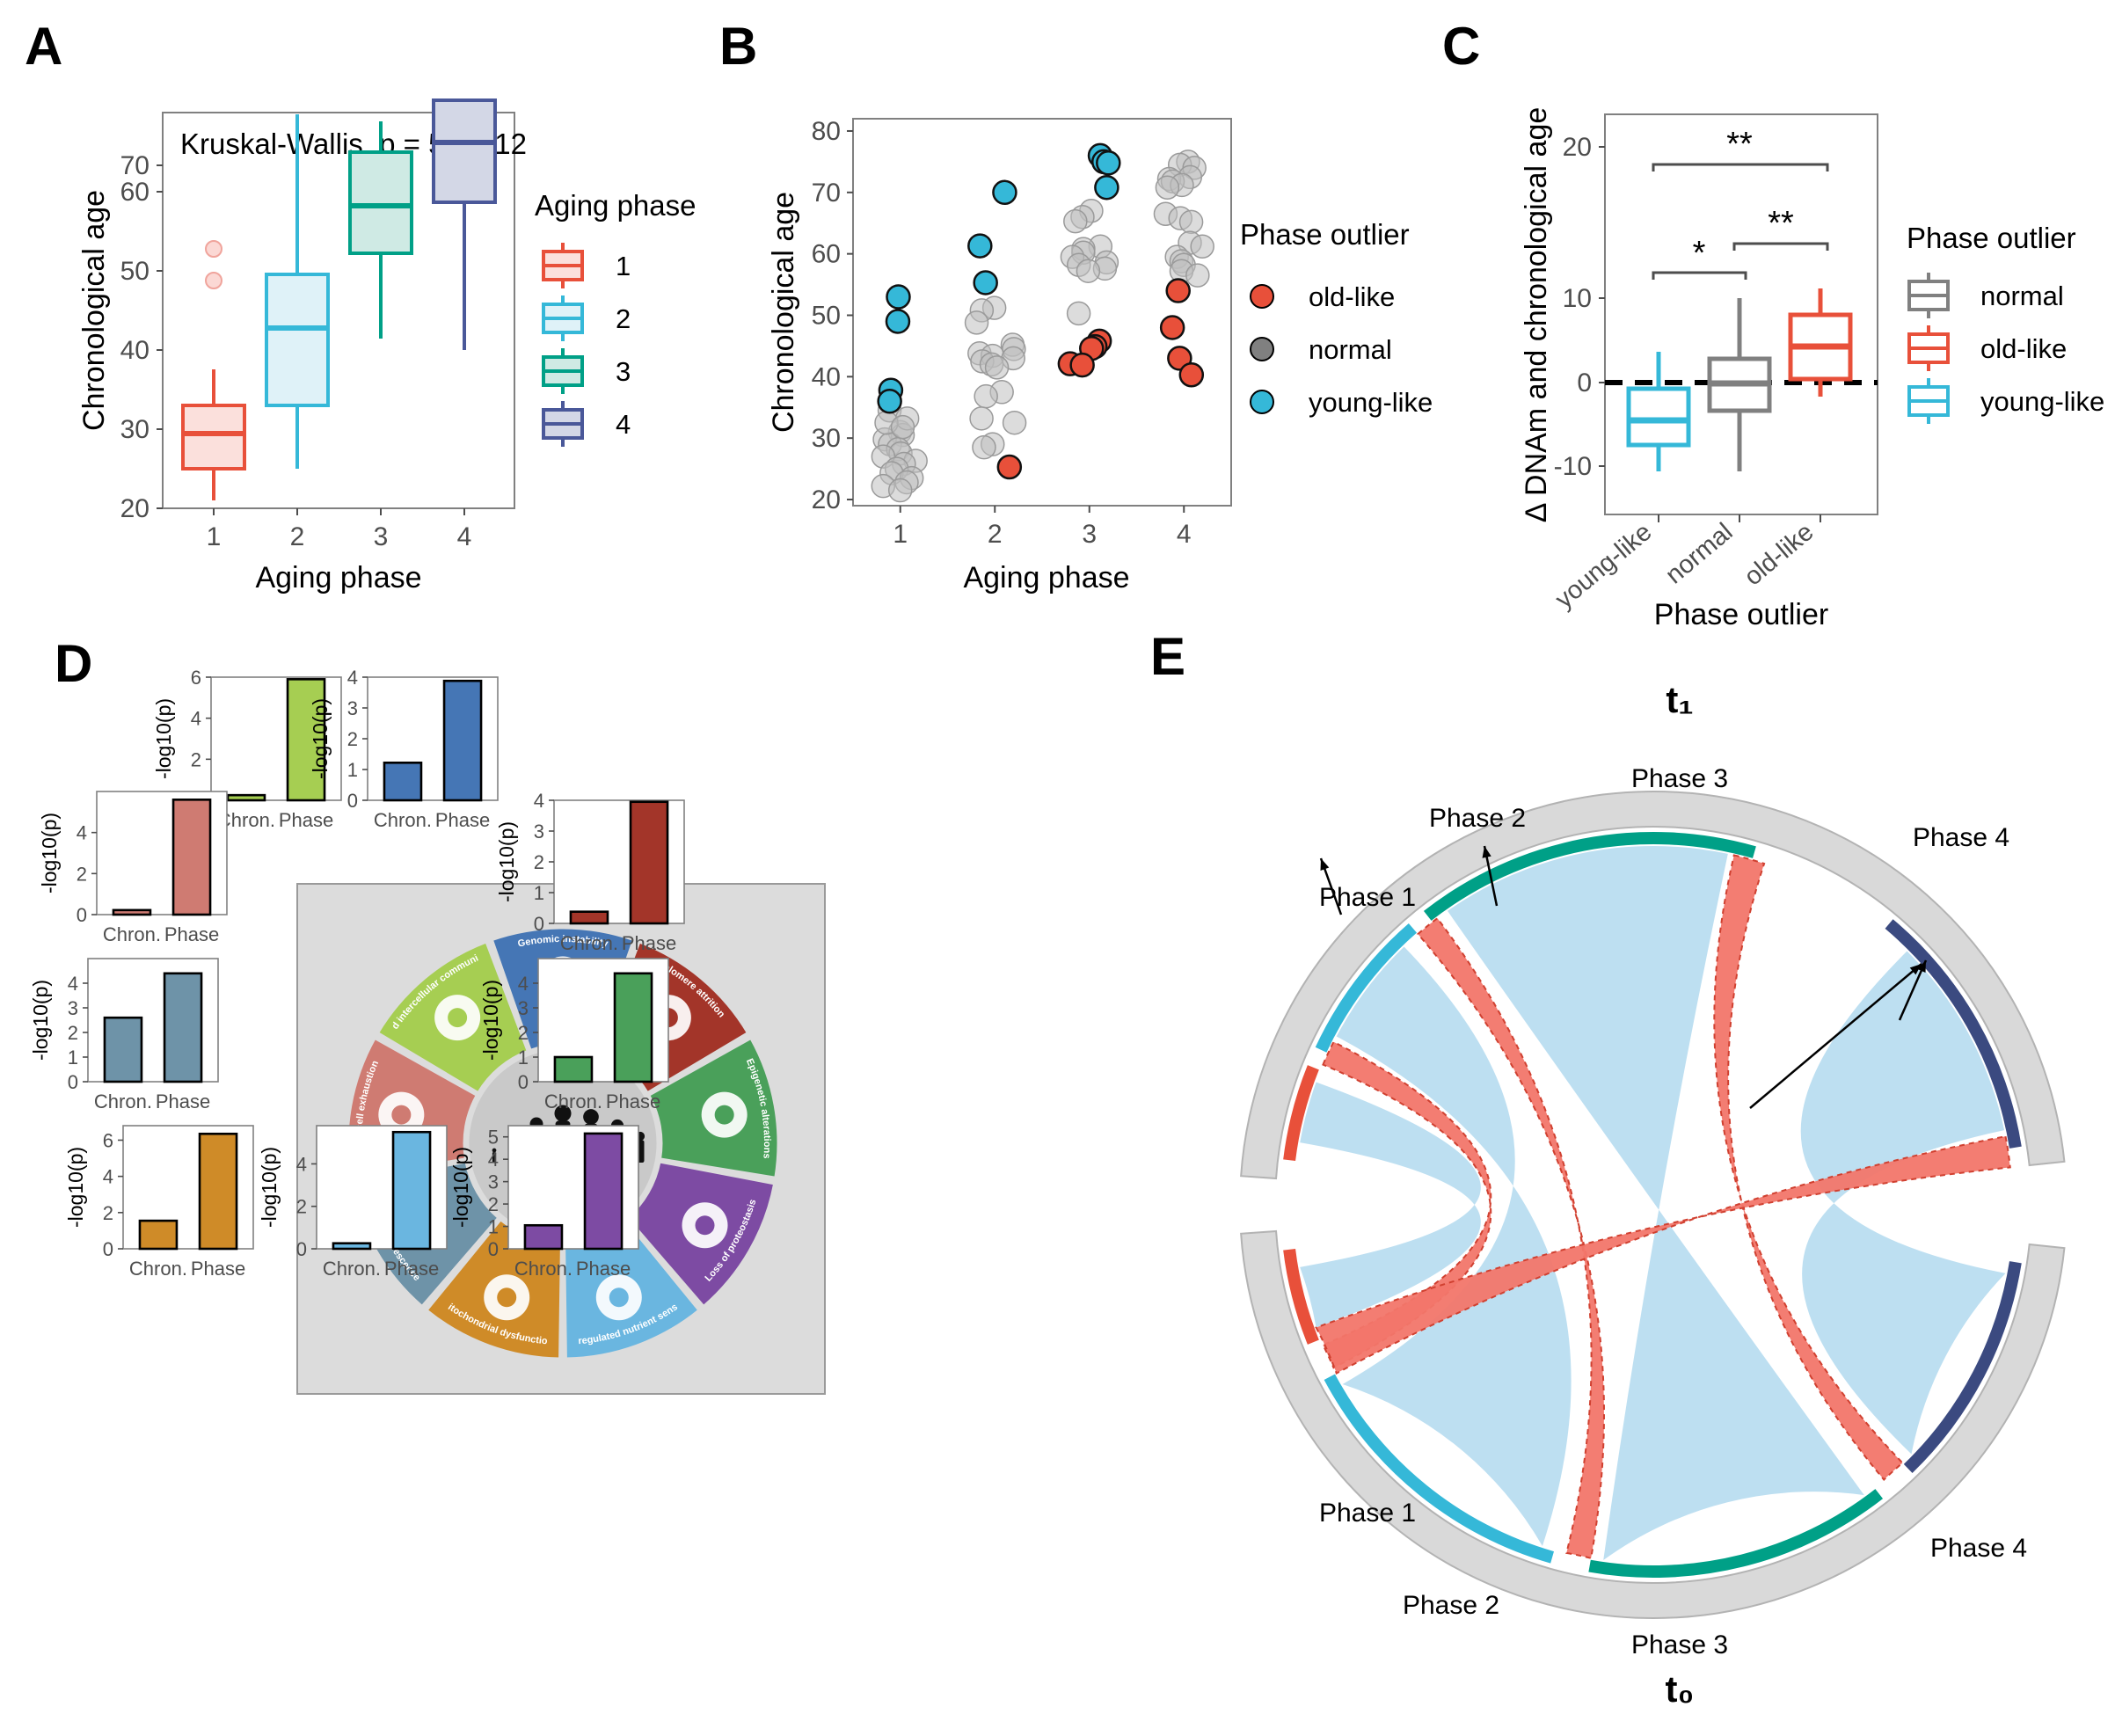  What do you see at coordinates (297, 537) in the screenshot?
I see `panel-a-xtick-2: 2` at bounding box center [297, 537].